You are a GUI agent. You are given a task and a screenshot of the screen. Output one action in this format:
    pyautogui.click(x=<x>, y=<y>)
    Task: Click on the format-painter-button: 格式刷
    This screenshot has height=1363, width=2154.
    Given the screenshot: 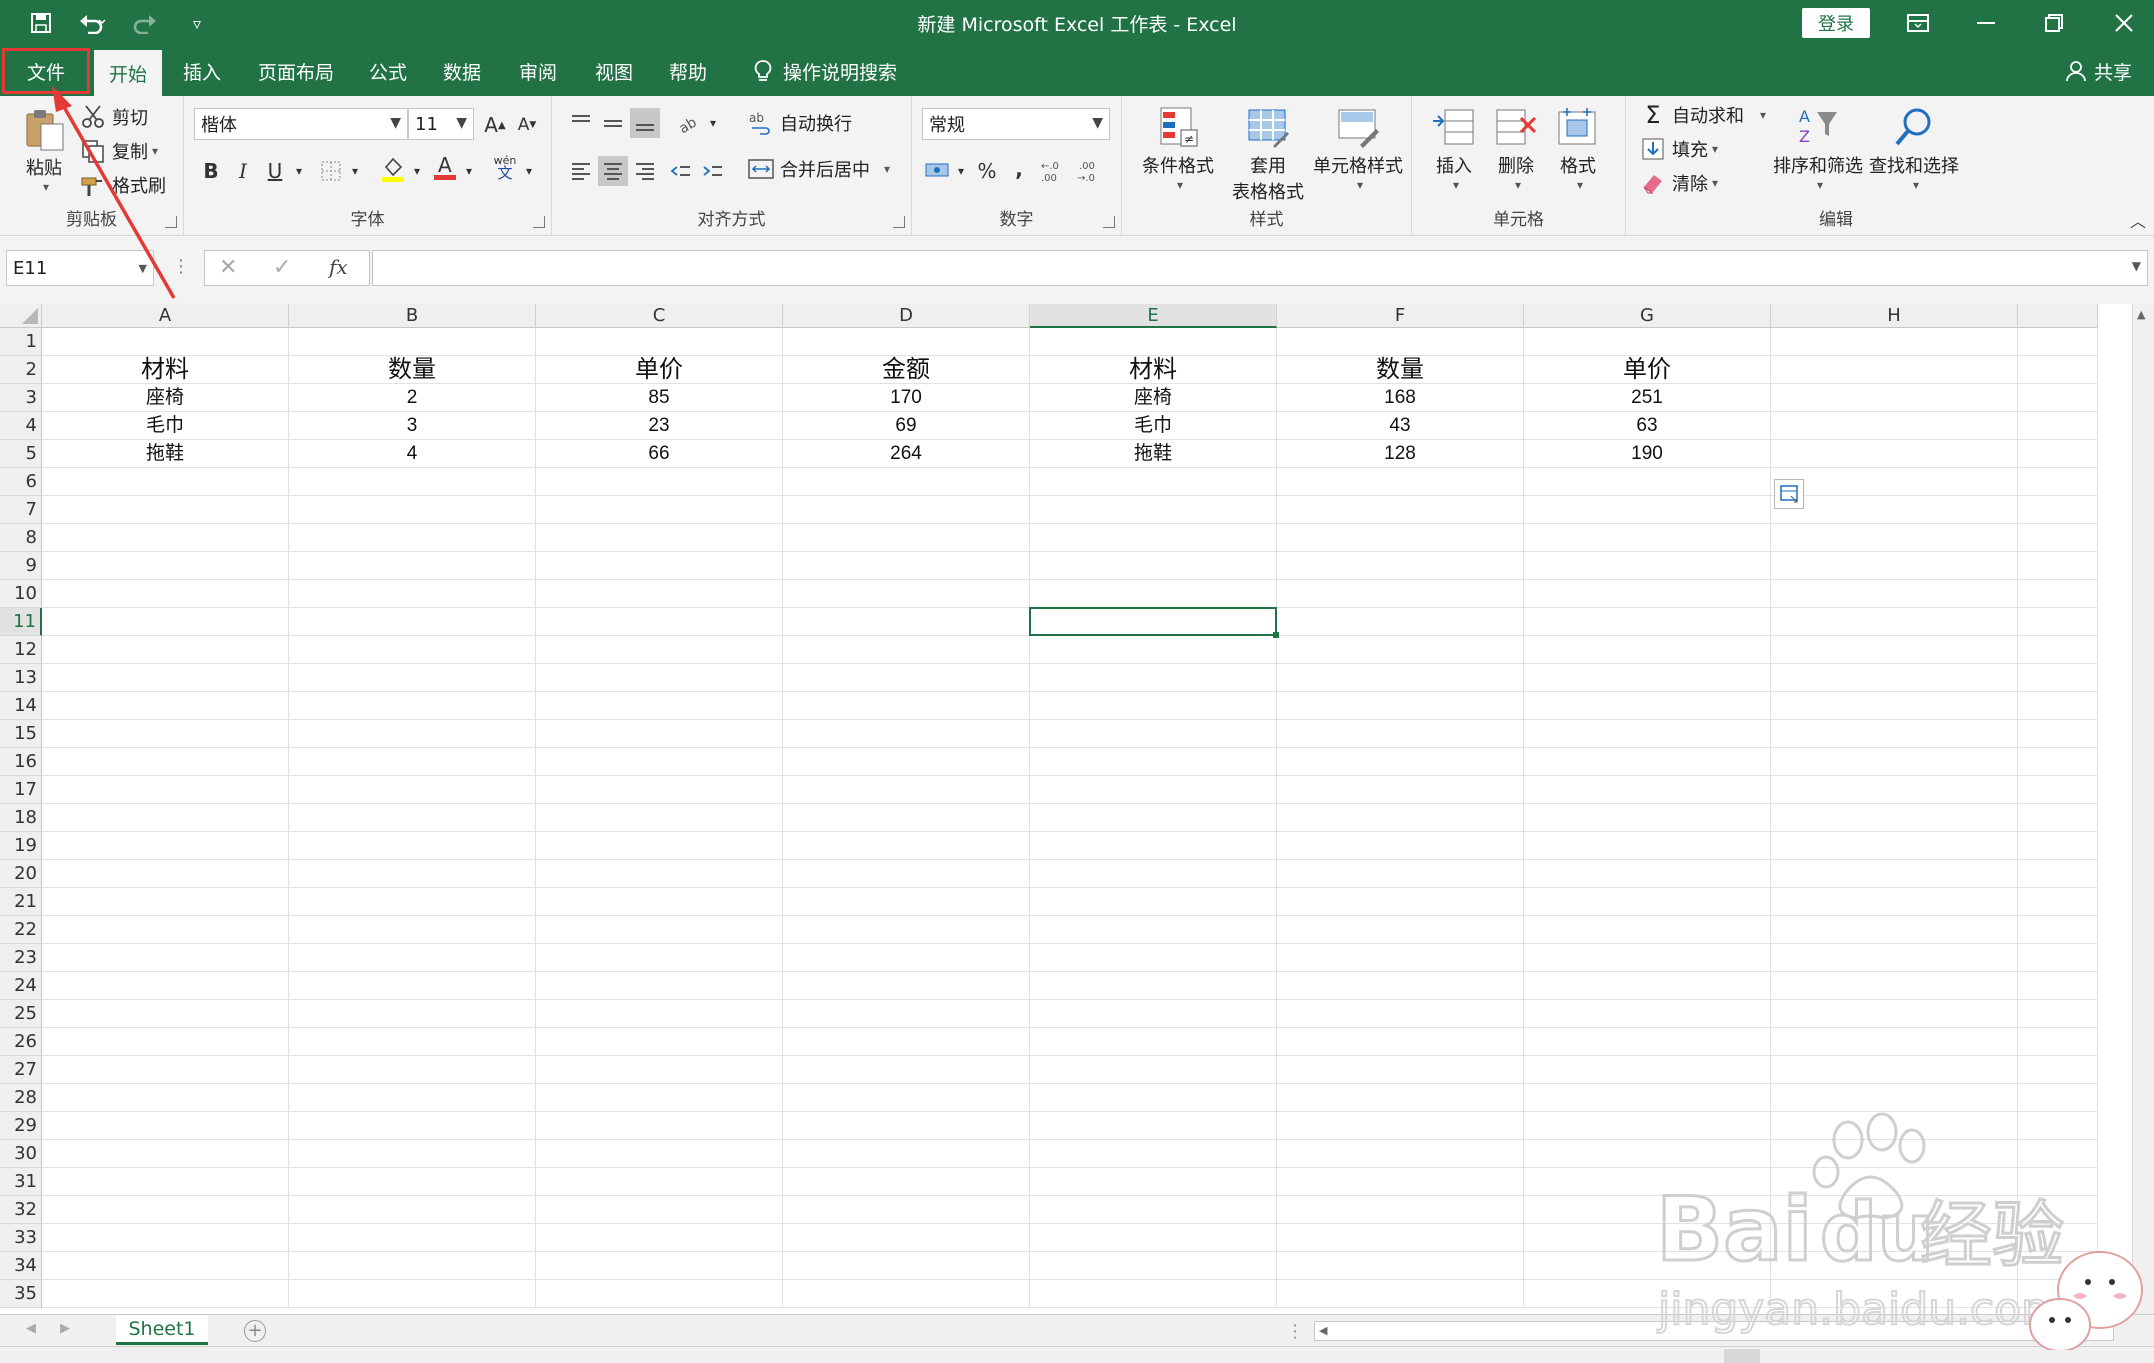 What is the action you would take?
    pyautogui.click(x=123, y=185)
    